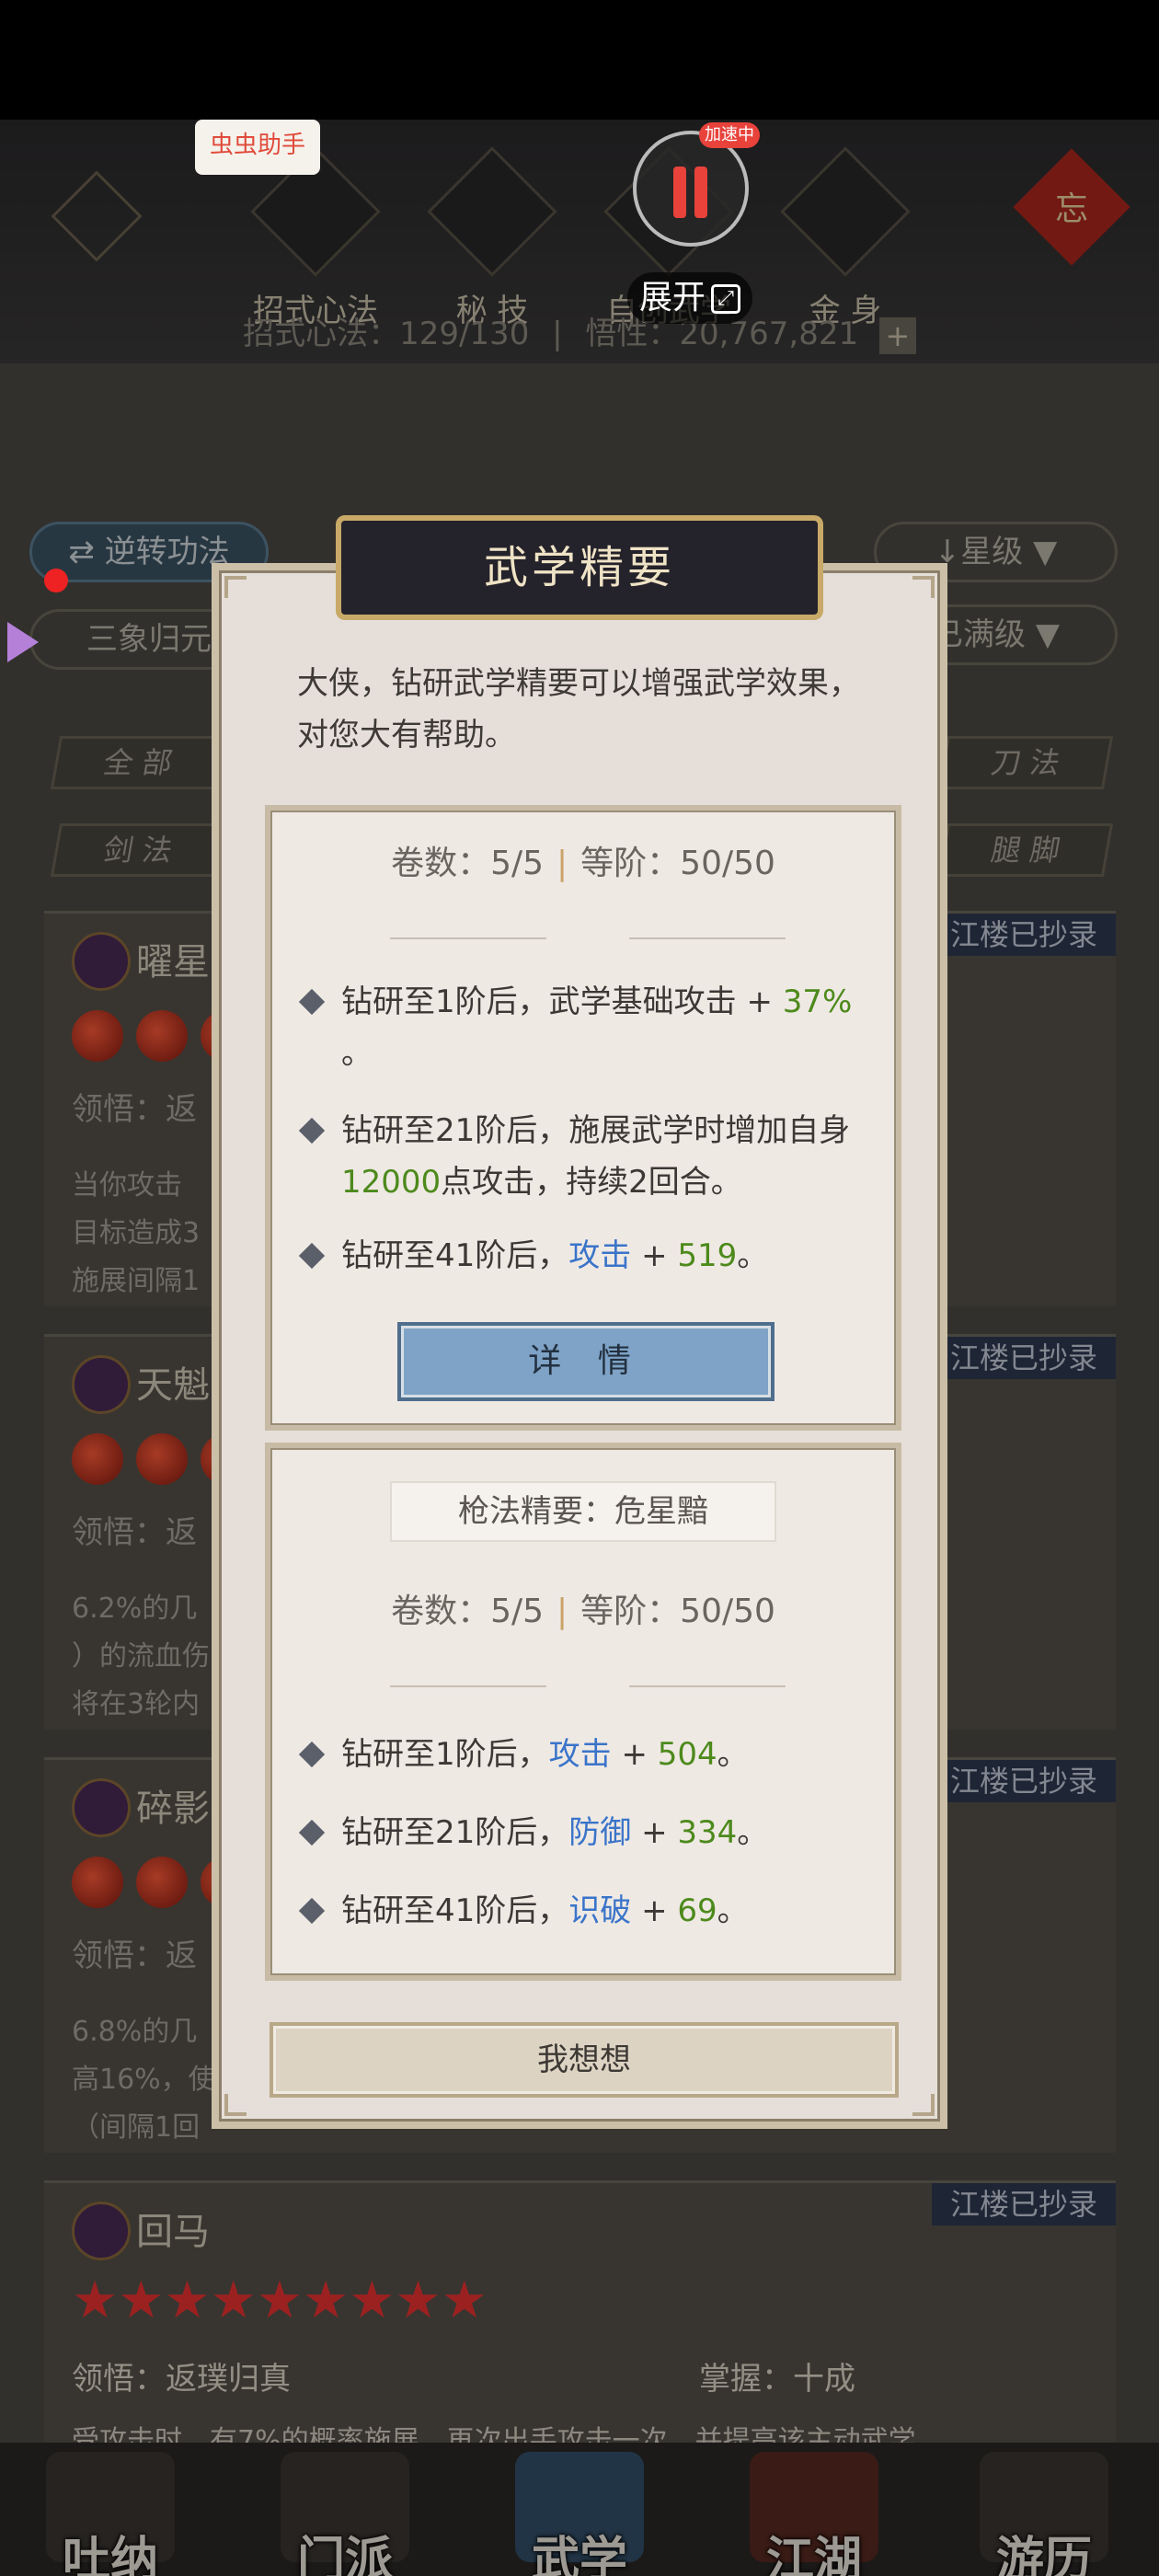  Describe the element at coordinates (583, 1511) in the screenshot. I see `spear-essence-title: 枪法精要：危星黯` at that location.